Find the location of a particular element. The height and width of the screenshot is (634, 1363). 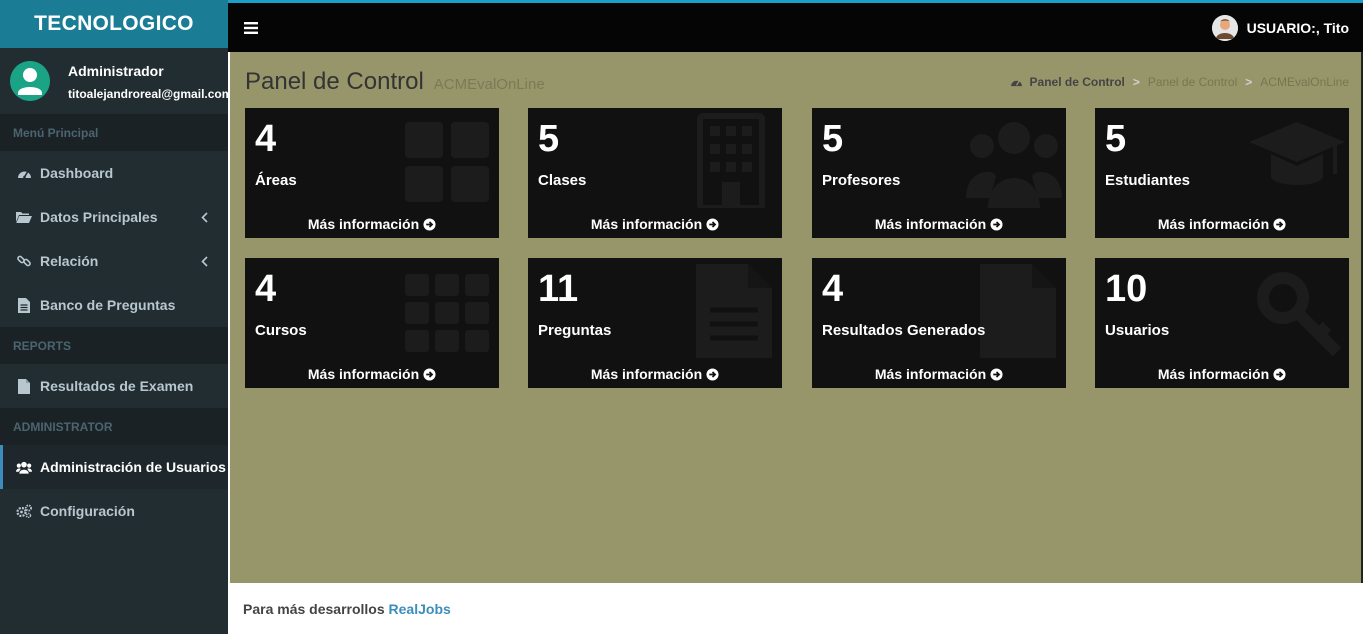

sidebar-item-resultados-examen: Resultados de Examen is located at coordinates (114, 386).